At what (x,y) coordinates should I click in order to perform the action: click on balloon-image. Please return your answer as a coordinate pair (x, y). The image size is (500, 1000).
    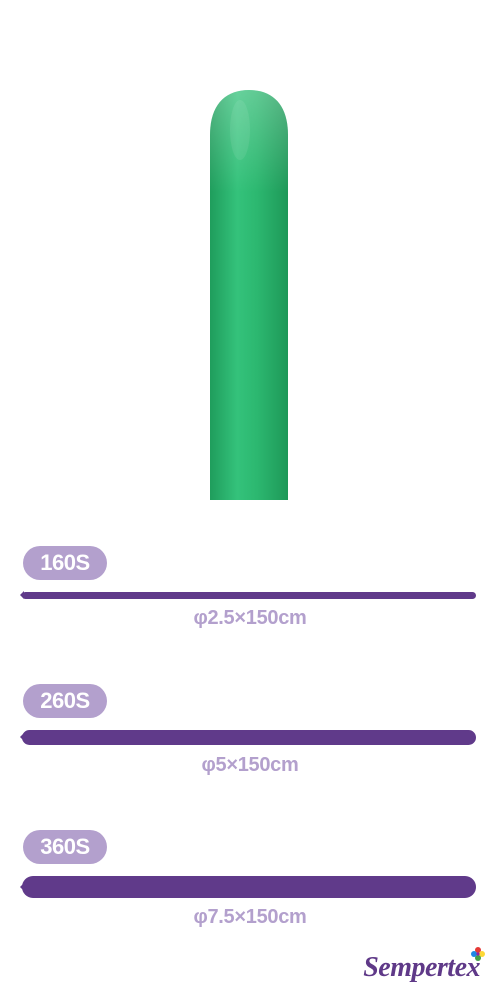
    Looking at the image, I should click on (249, 295).